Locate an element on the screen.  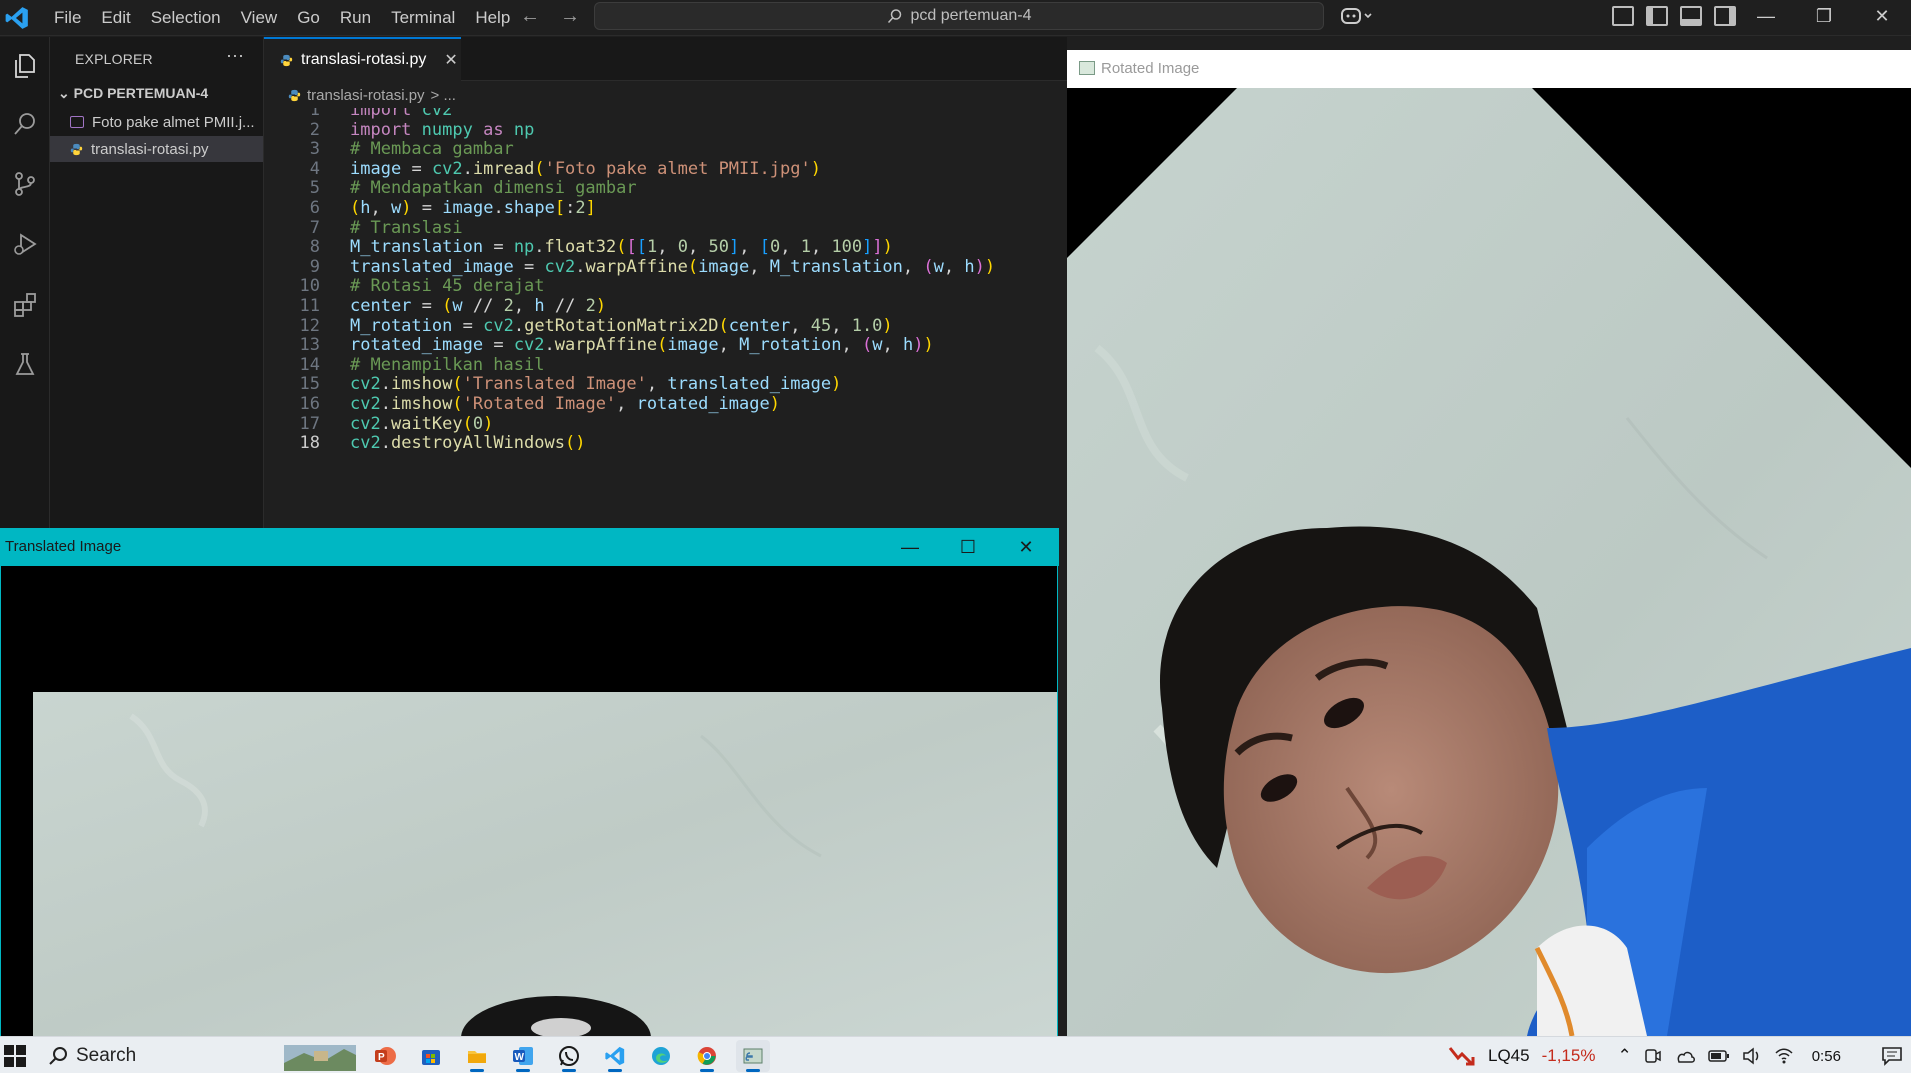
stock-change: -1,15% is located at coordinates (1569, 1056).